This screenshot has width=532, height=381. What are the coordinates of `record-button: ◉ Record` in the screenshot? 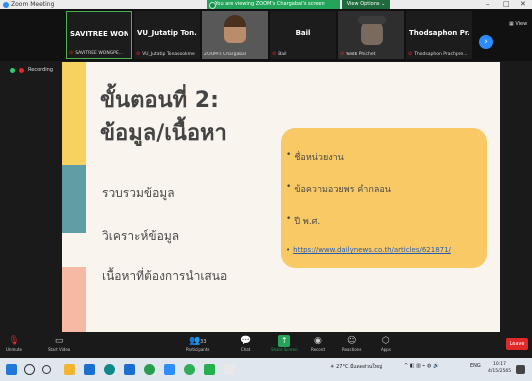 It's located at (318, 344).